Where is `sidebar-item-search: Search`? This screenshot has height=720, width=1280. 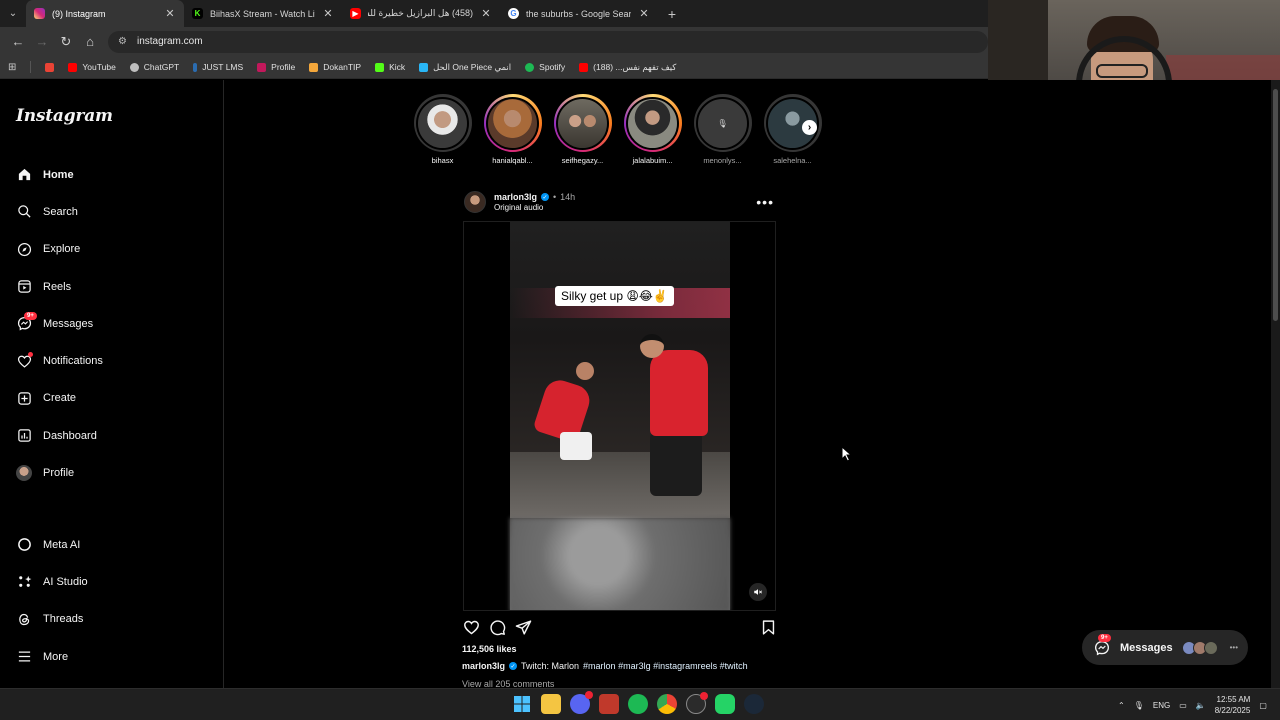
sidebar-item-search: Search is located at coordinates (116, 211).